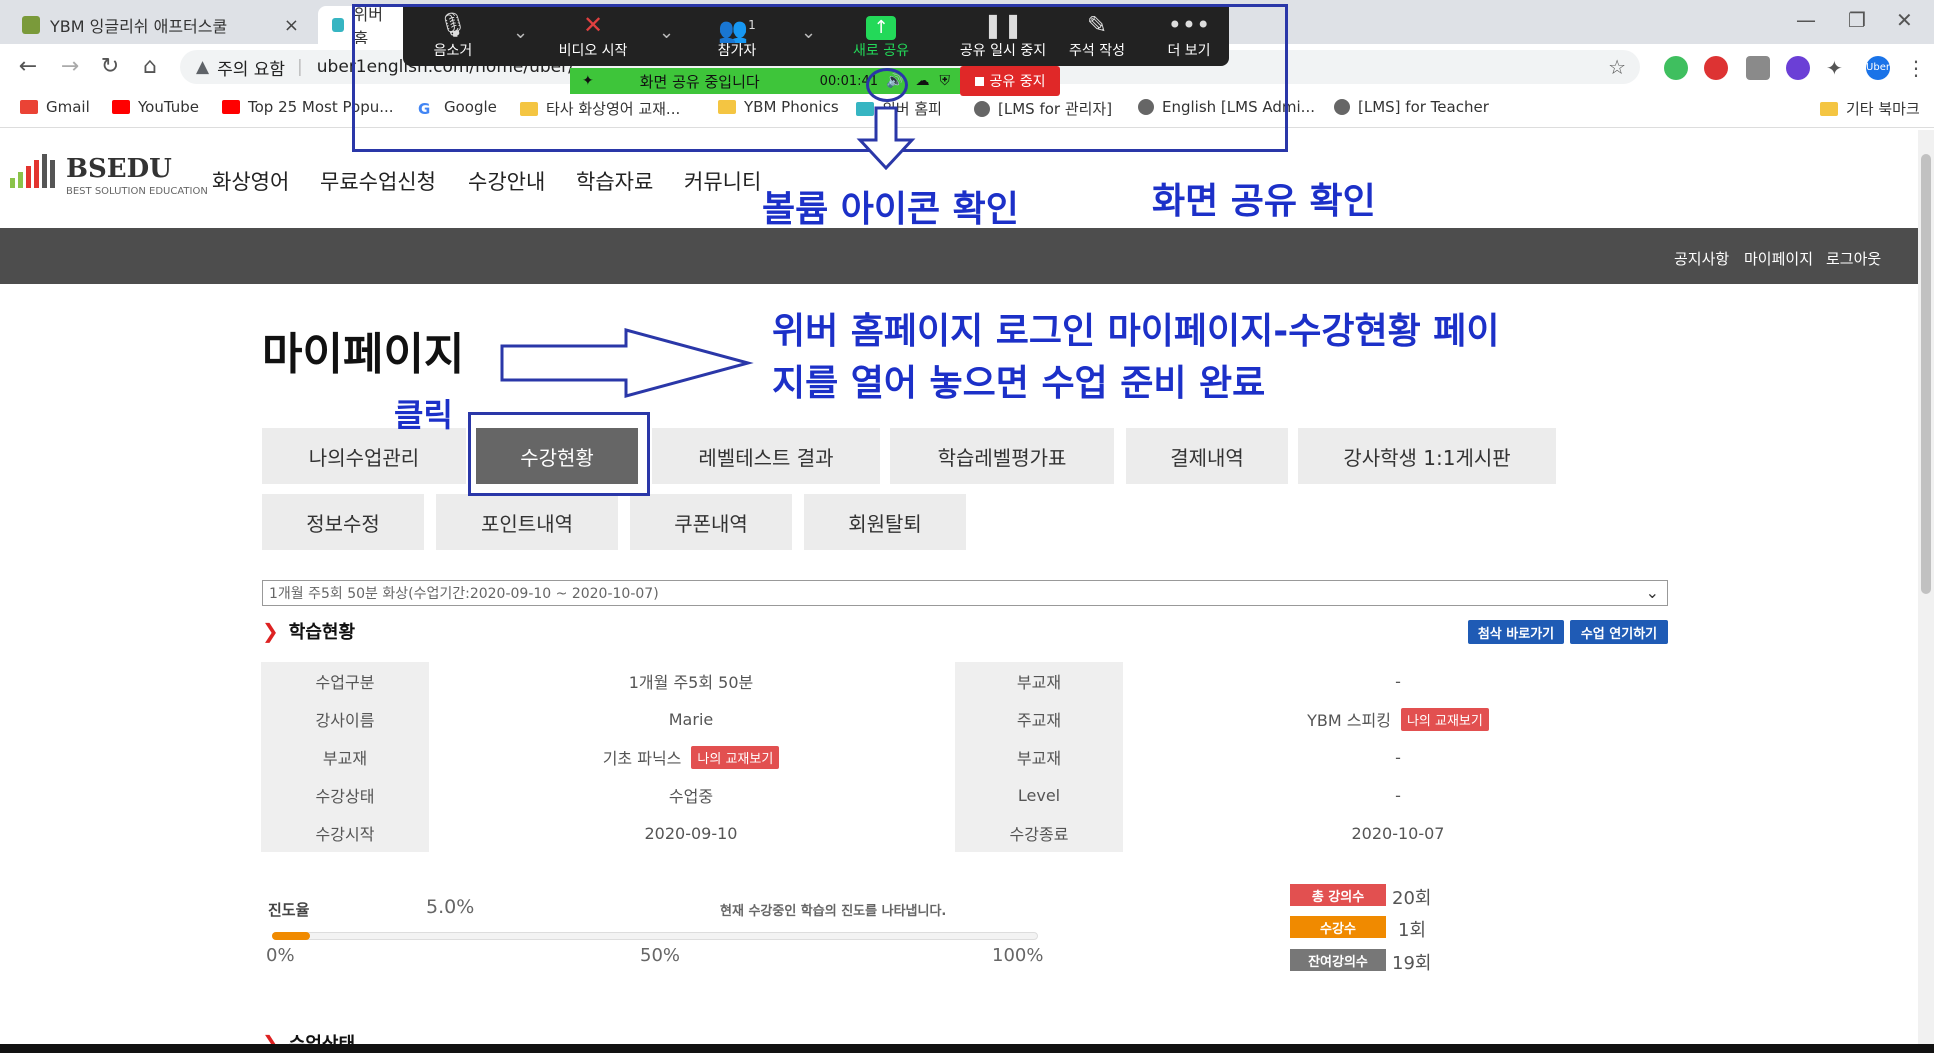 The image size is (1934, 1053). Describe the element at coordinates (31, 25) in the screenshot. I see `ybm-favicon-icon` at that location.